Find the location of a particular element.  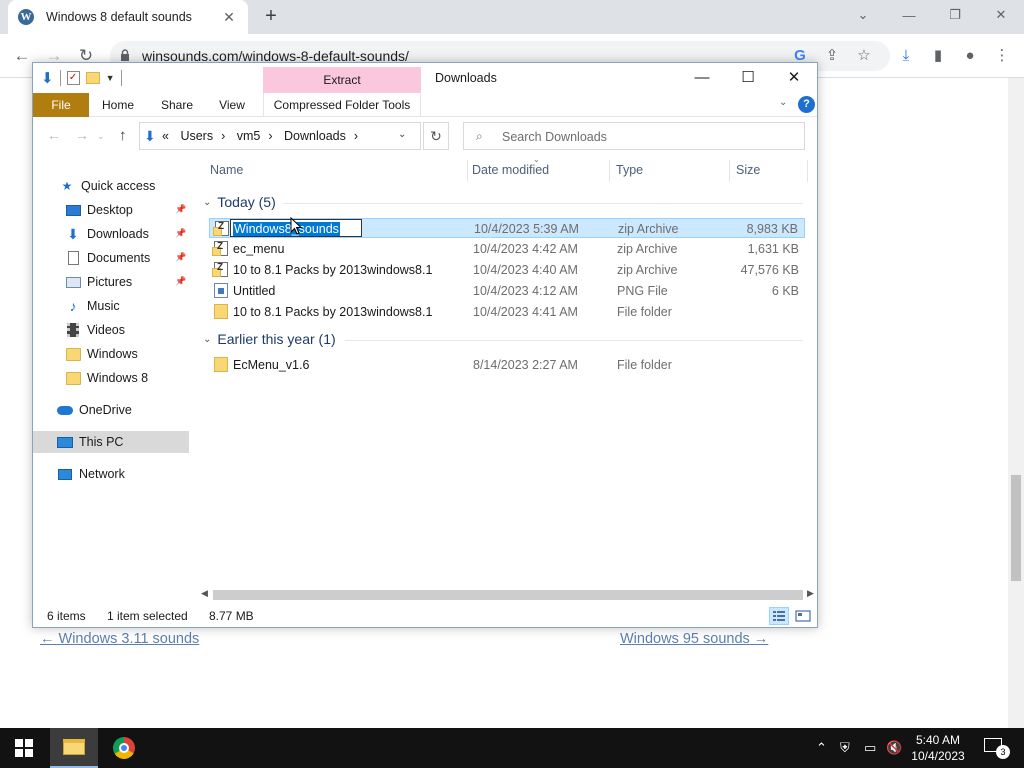

column-header-type: Type is located at coordinates (665, 170).